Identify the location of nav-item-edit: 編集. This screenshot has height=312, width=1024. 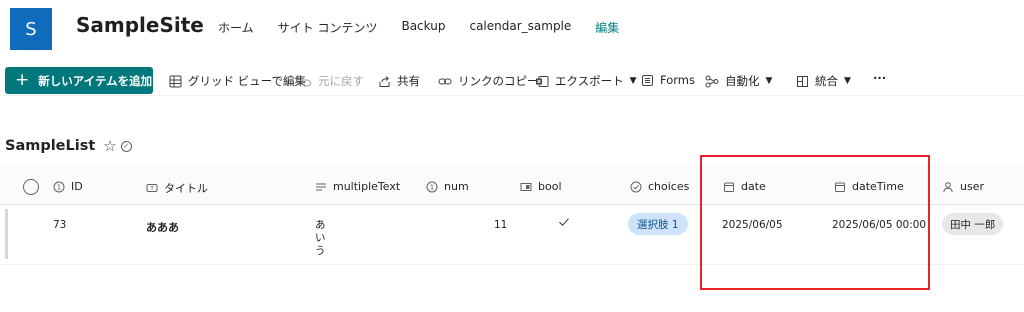
(607, 27).